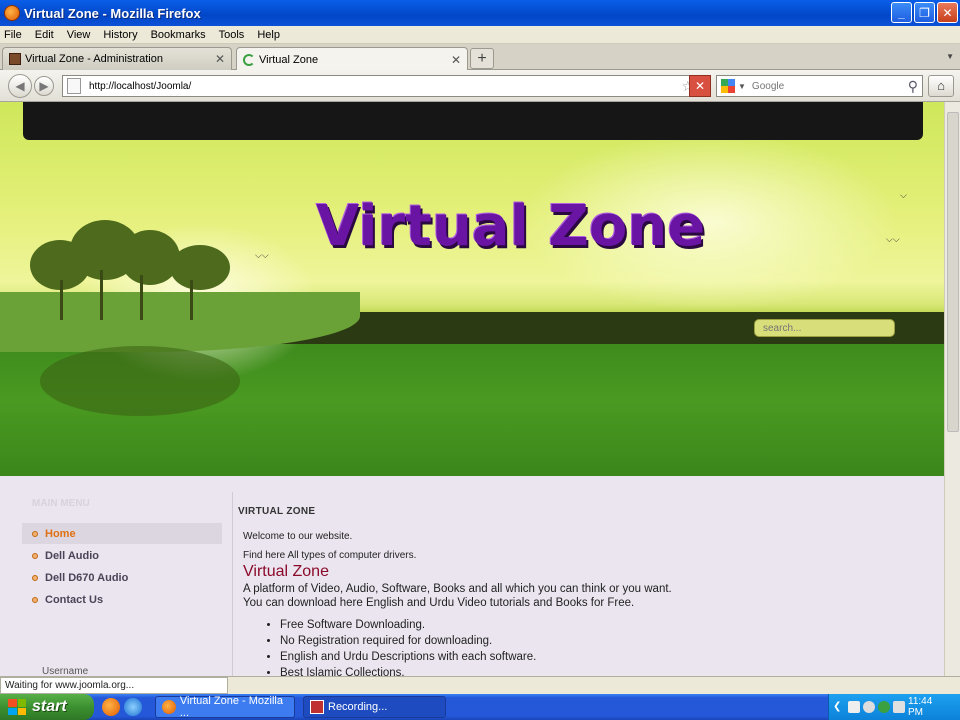 The width and height of the screenshot is (960, 720). What do you see at coordinates (112, 13) in the screenshot?
I see `window-title: Virtual Zone - Mozilla Firefox` at bounding box center [112, 13].